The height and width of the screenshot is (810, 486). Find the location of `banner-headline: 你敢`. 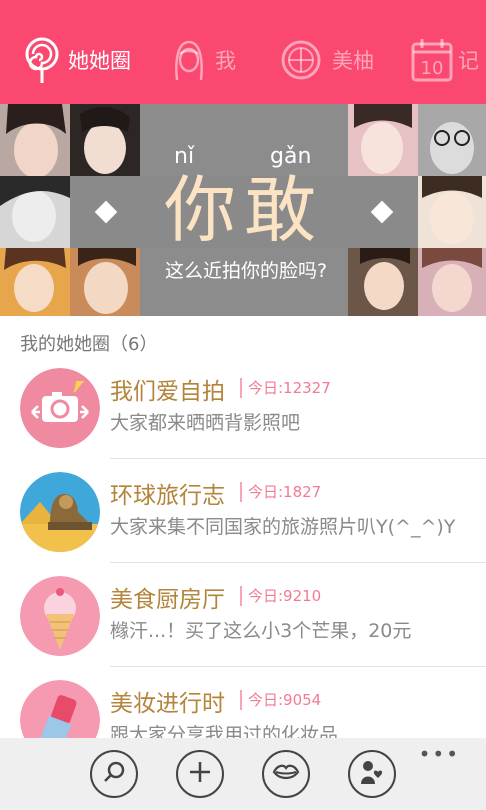

banner-headline: 你敢 is located at coordinates (243, 210).